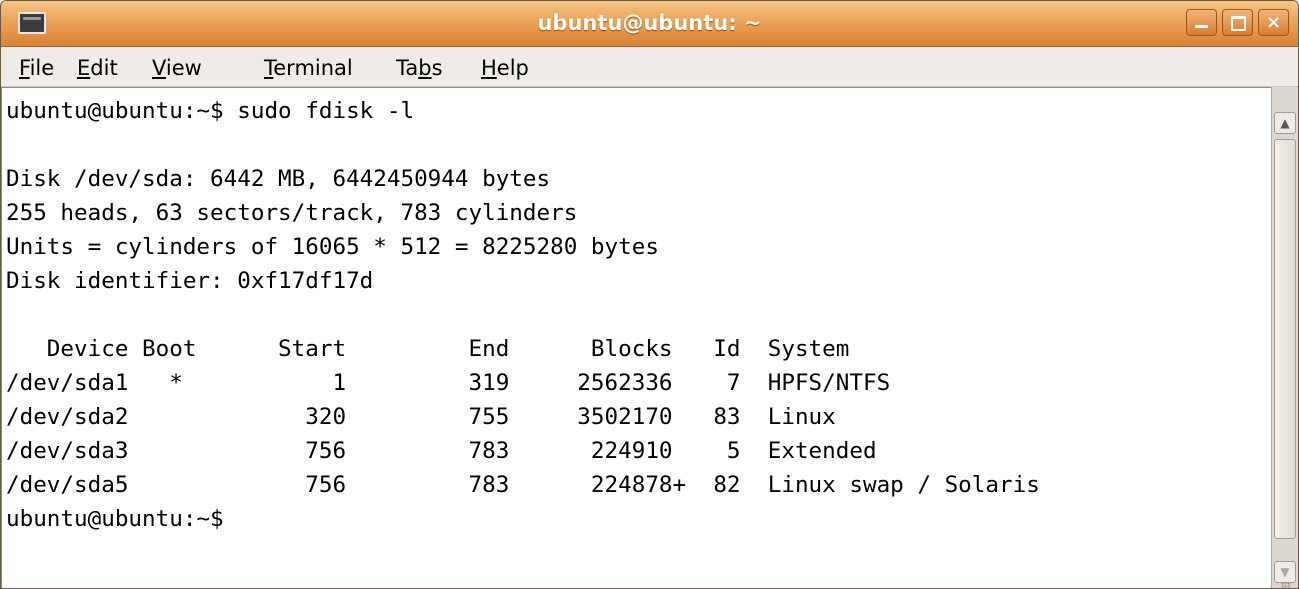 This screenshot has height=589, width=1299. Describe the element at coordinates (42, 68) in the screenshot. I see `menu-file-rest: ile` at that location.